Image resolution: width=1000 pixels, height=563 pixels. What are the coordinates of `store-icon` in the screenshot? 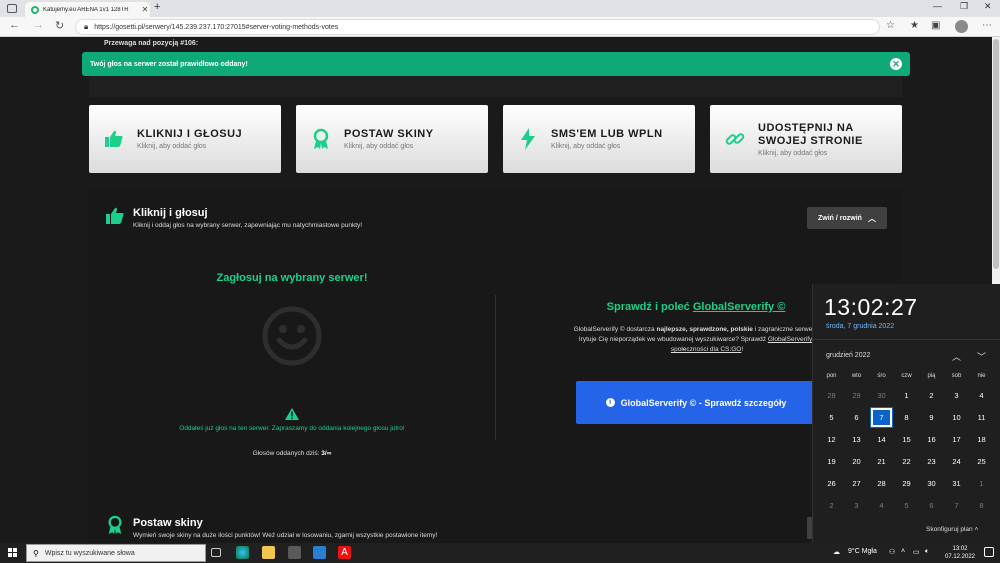 It's located at (294, 552).